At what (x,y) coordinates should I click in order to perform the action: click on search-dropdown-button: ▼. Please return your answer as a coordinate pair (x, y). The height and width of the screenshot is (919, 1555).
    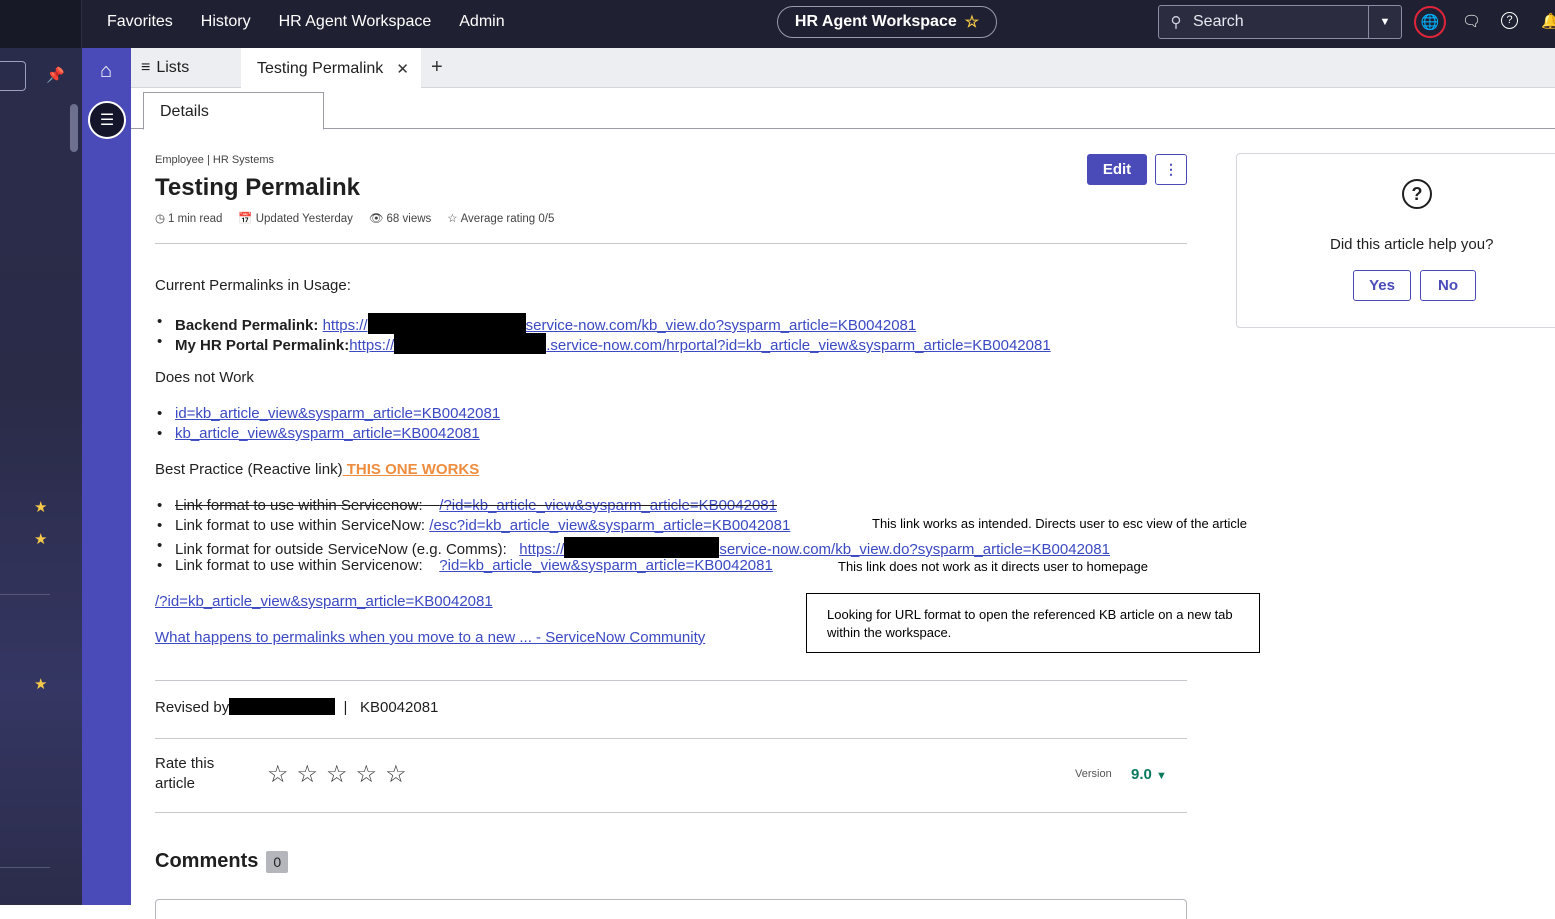
    Looking at the image, I should click on (1384, 22).